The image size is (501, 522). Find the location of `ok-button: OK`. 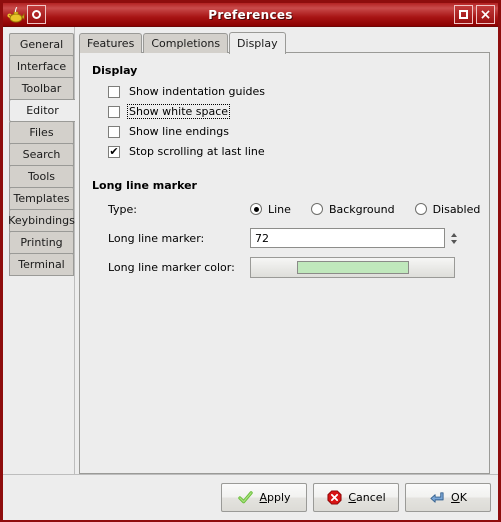

ok-button: OK is located at coordinates (448, 497).